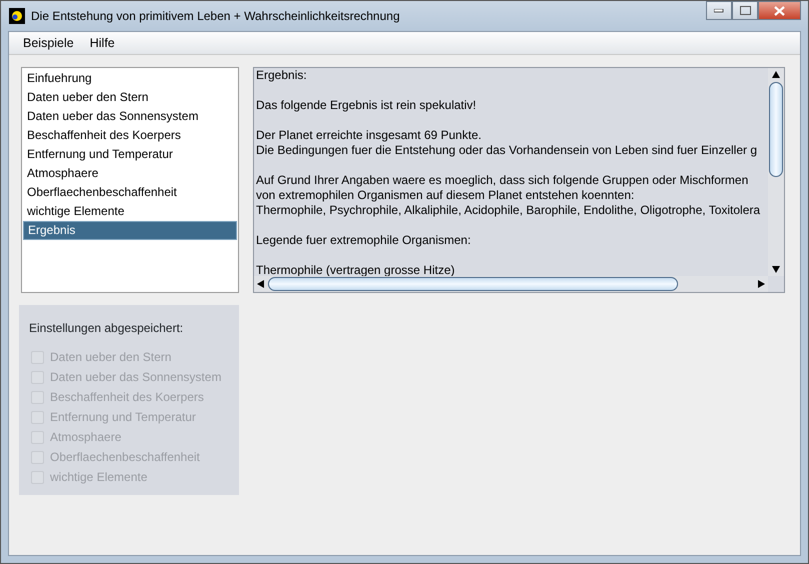 This screenshot has width=809, height=564. Describe the element at coordinates (369, 135) in the screenshot. I see `text-line: Der Planet erreichte insgesamt 69 Punkte.` at that location.